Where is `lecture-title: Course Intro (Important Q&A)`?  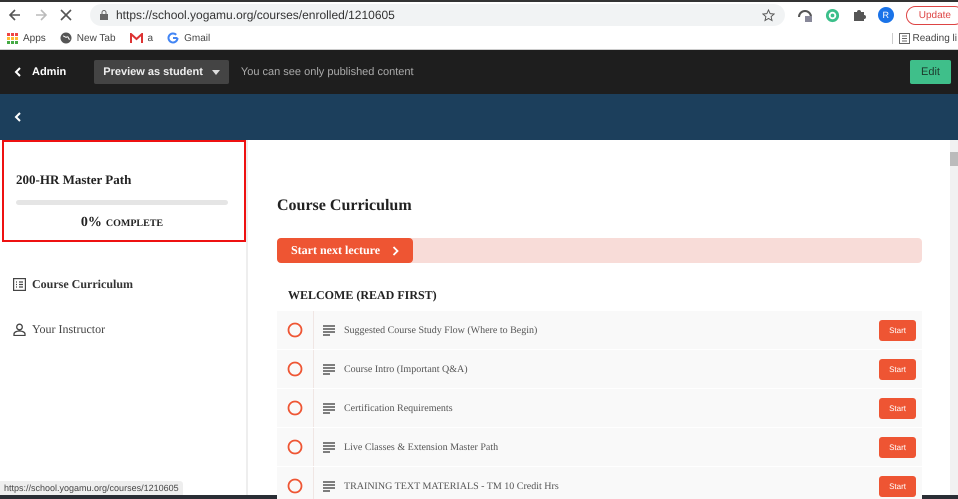 lecture-title: Course Intro (Important Q&A) is located at coordinates (406, 369).